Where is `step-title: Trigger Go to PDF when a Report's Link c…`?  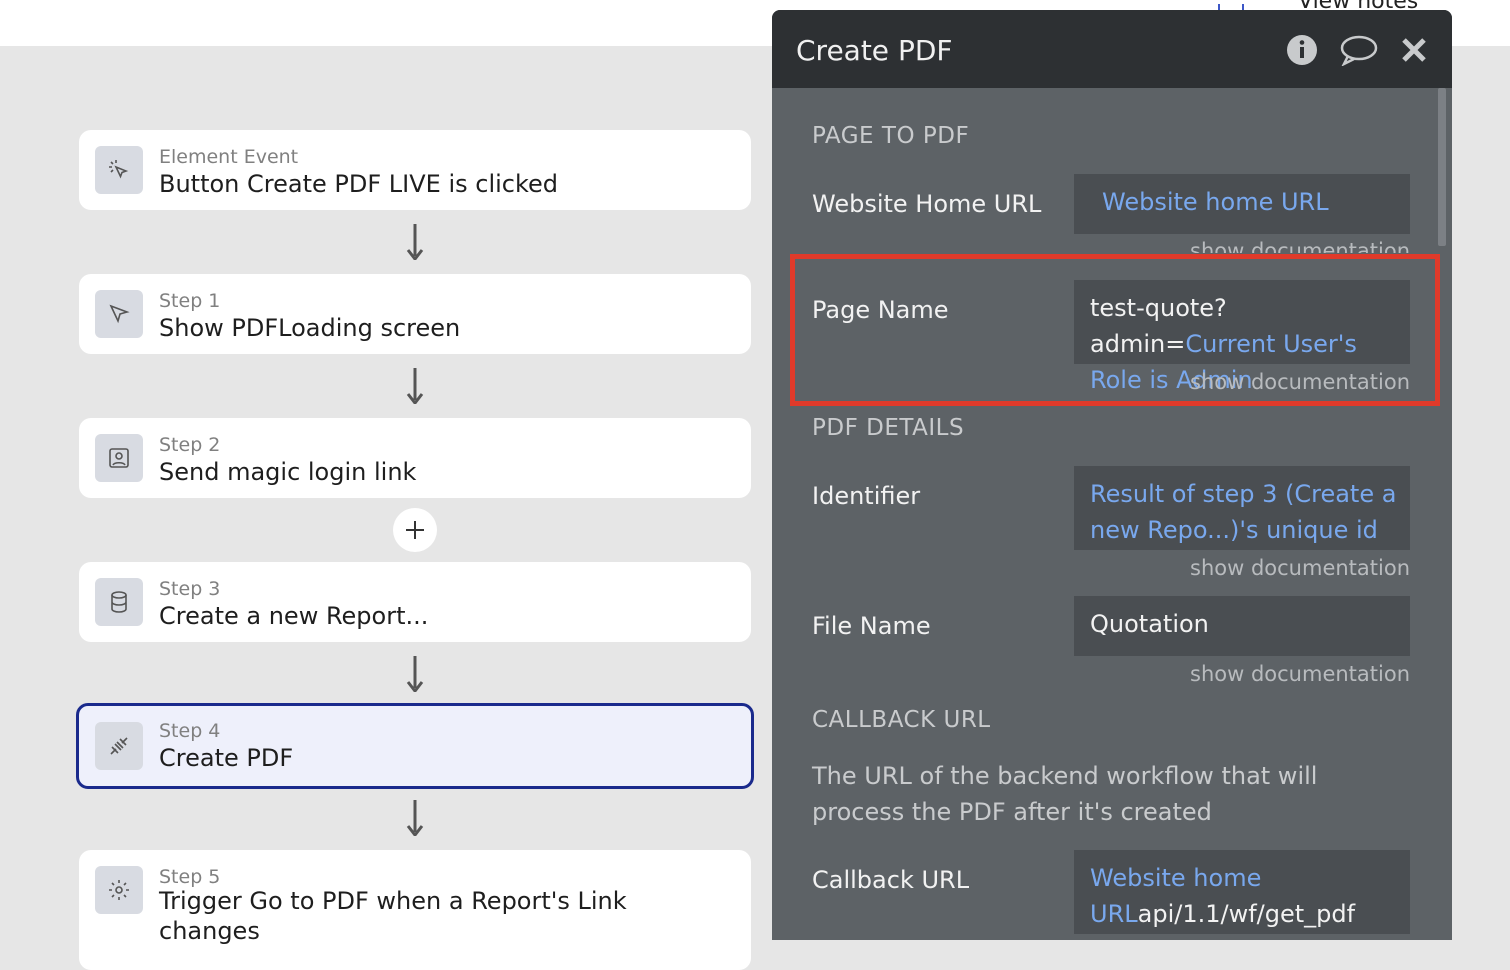 step-title: Trigger Go to PDF when a Report's Link c… is located at coordinates (393, 916).